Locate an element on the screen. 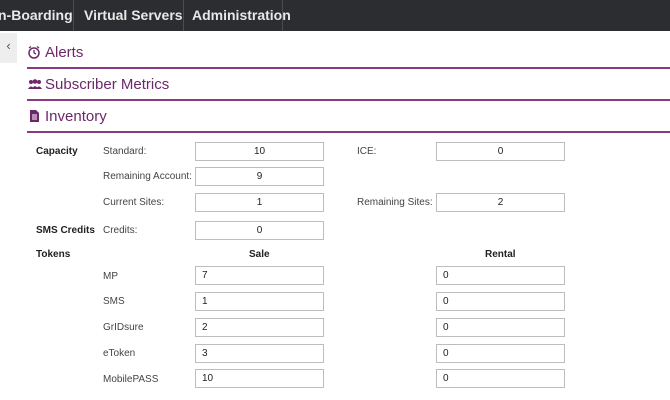 The height and width of the screenshot is (400, 670). token-rental-mobilepass is located at coordinates (500, 378).